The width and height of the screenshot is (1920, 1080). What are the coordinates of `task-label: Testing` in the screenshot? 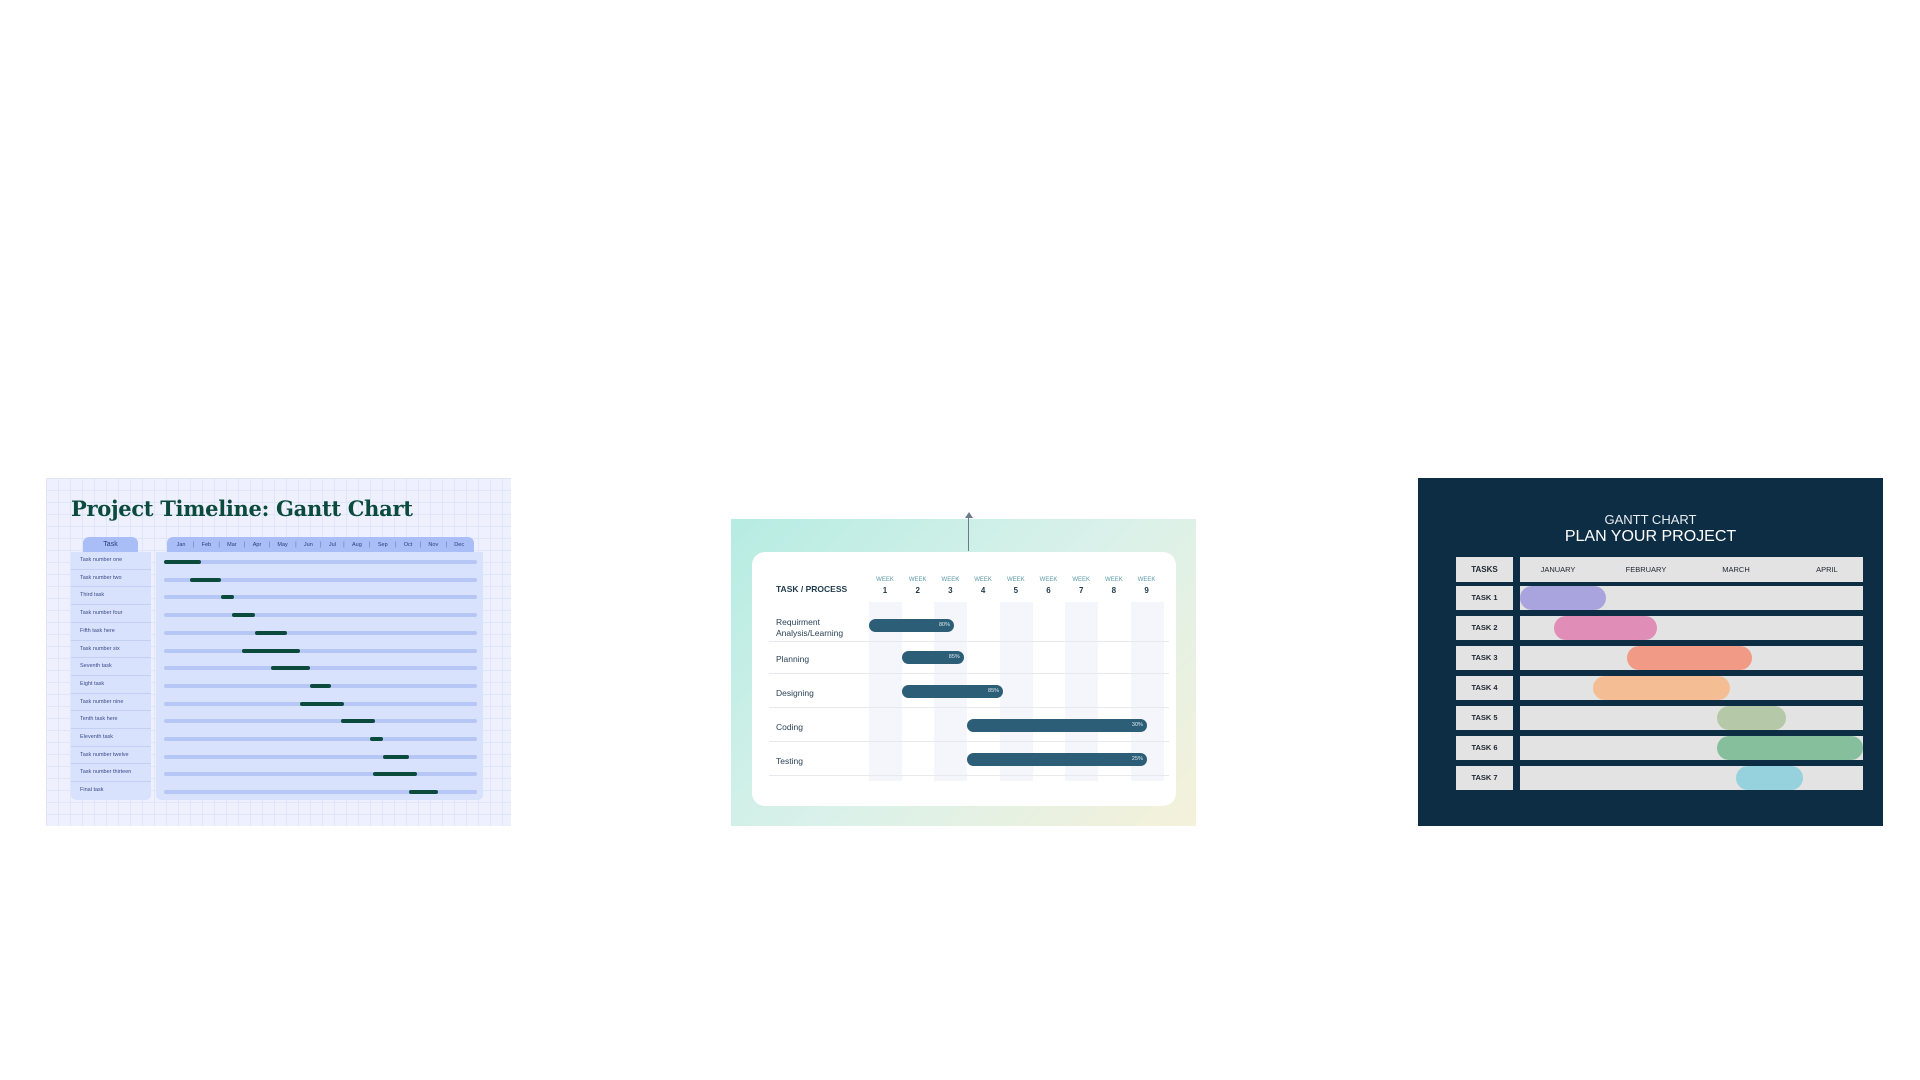 It's located at (789, 761).